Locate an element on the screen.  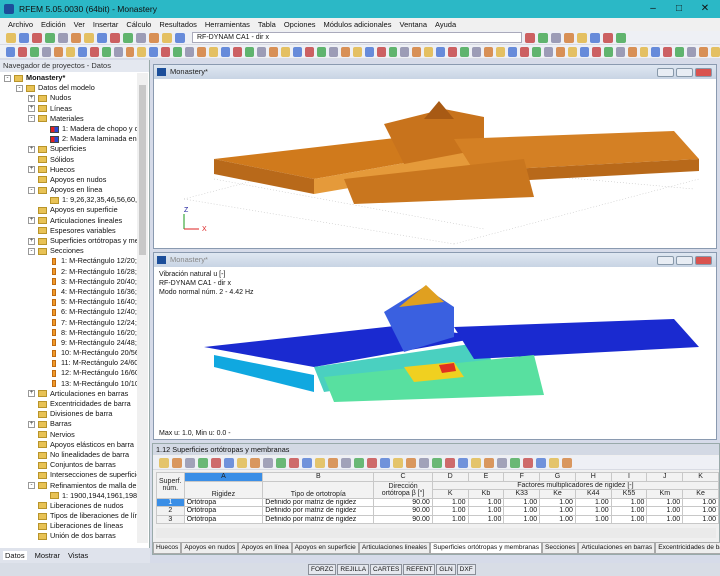
menu-6: Herramientas is located at coordinates (227, 24).